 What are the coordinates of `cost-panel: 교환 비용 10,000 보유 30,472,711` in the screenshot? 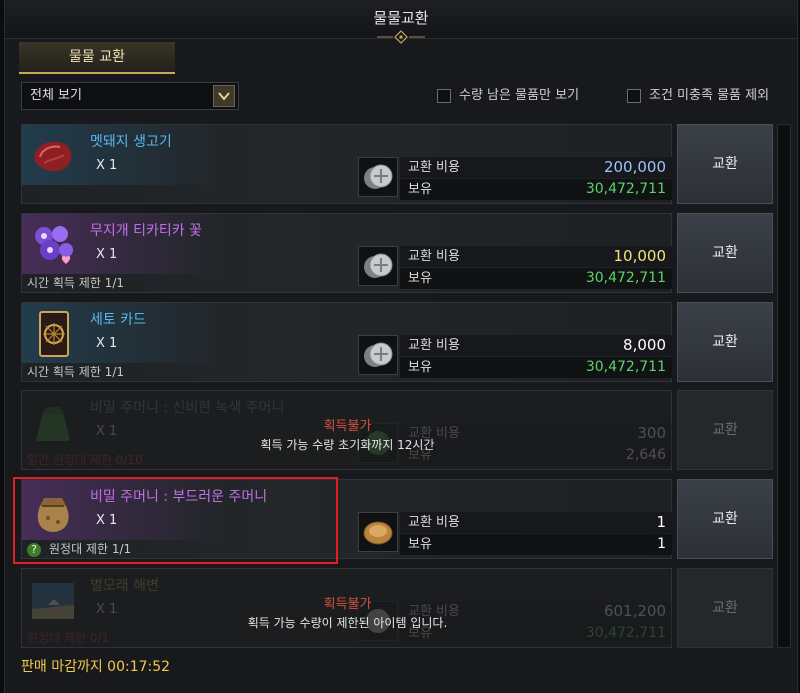 It's located at (536, 268).